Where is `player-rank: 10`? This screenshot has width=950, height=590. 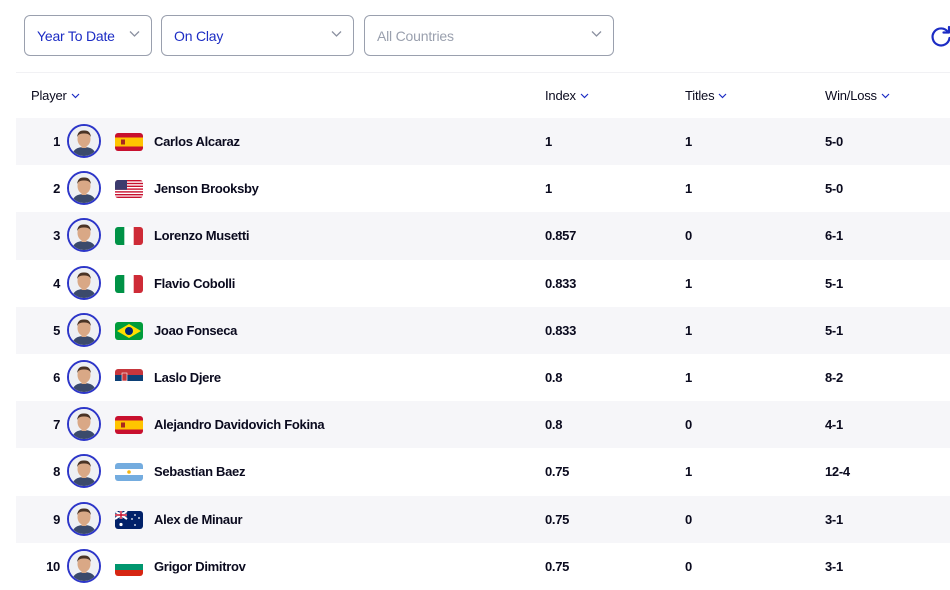
player-rank: 10 is located at coordinates (53, 566).